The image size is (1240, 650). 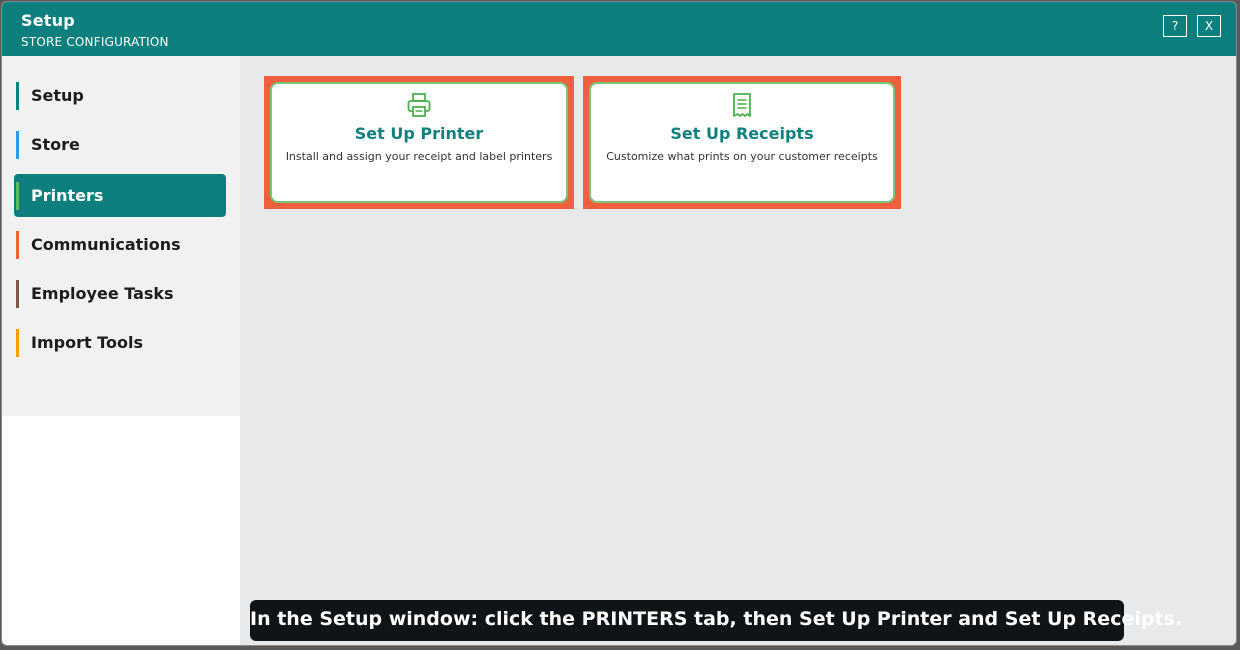 I want to click on sidebar-item-import-tools: Import Tools, so click(x=120, y=342).